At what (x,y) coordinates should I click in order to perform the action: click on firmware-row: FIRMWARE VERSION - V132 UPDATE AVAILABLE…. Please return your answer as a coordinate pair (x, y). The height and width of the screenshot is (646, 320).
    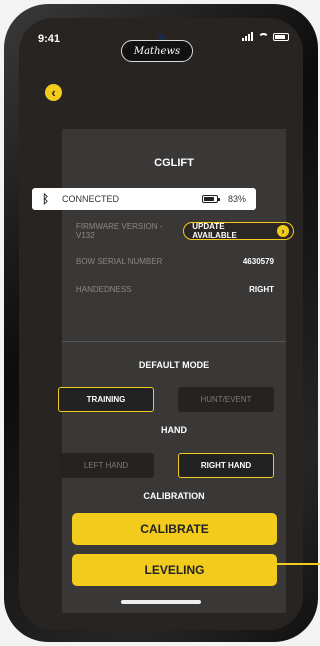
    Looking at the image, I should click on (185, 231).